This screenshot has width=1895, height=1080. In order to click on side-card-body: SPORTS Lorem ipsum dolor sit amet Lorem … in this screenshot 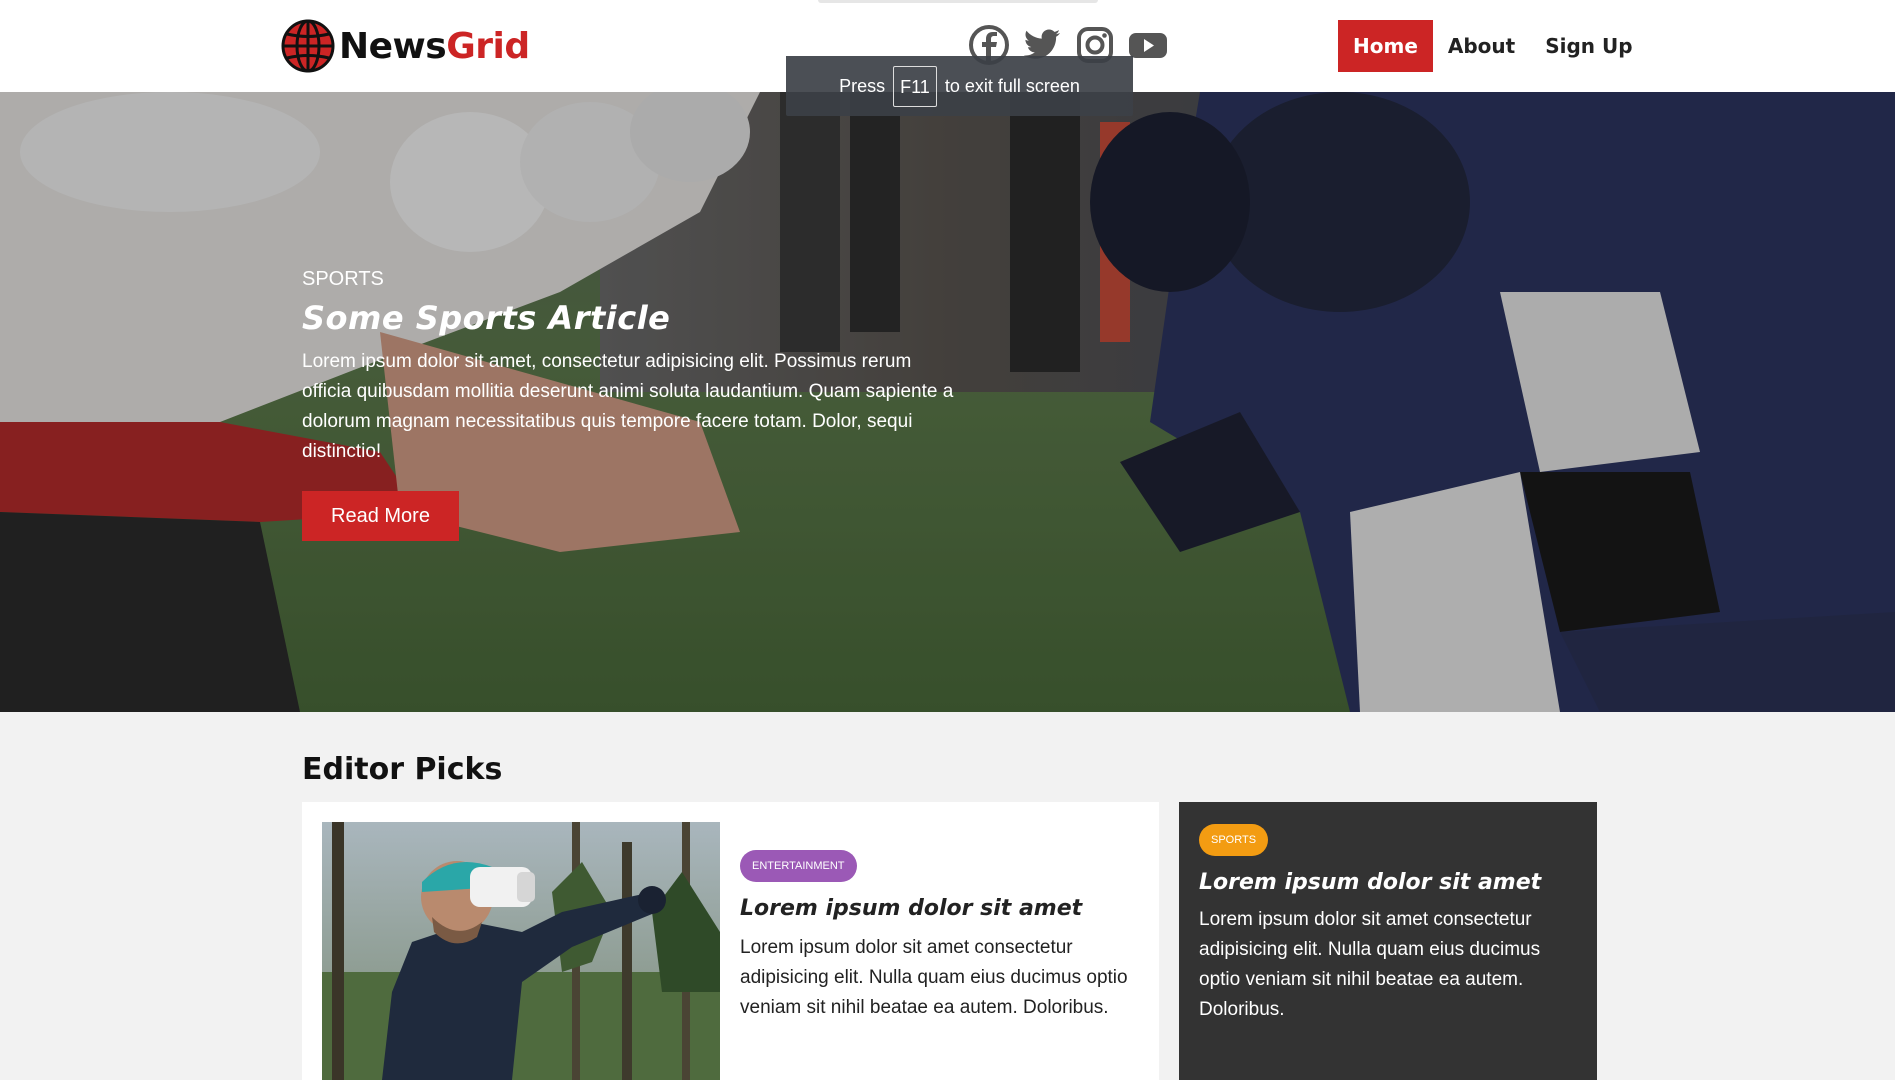, I will do `click(1389, 924)`.